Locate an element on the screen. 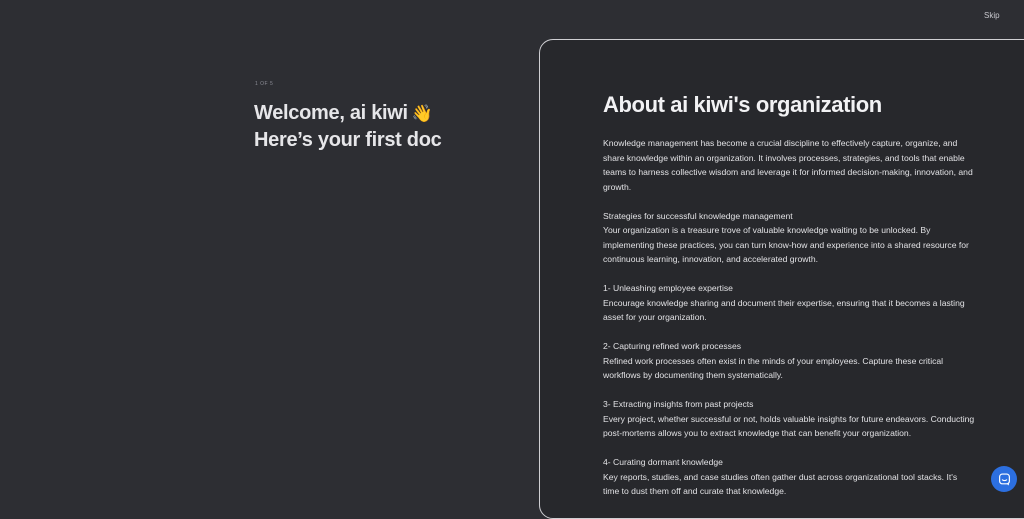 The image size is (1024, 519). welcome-text: Welcome, ai kiwi is located at coordinates (331, 113).